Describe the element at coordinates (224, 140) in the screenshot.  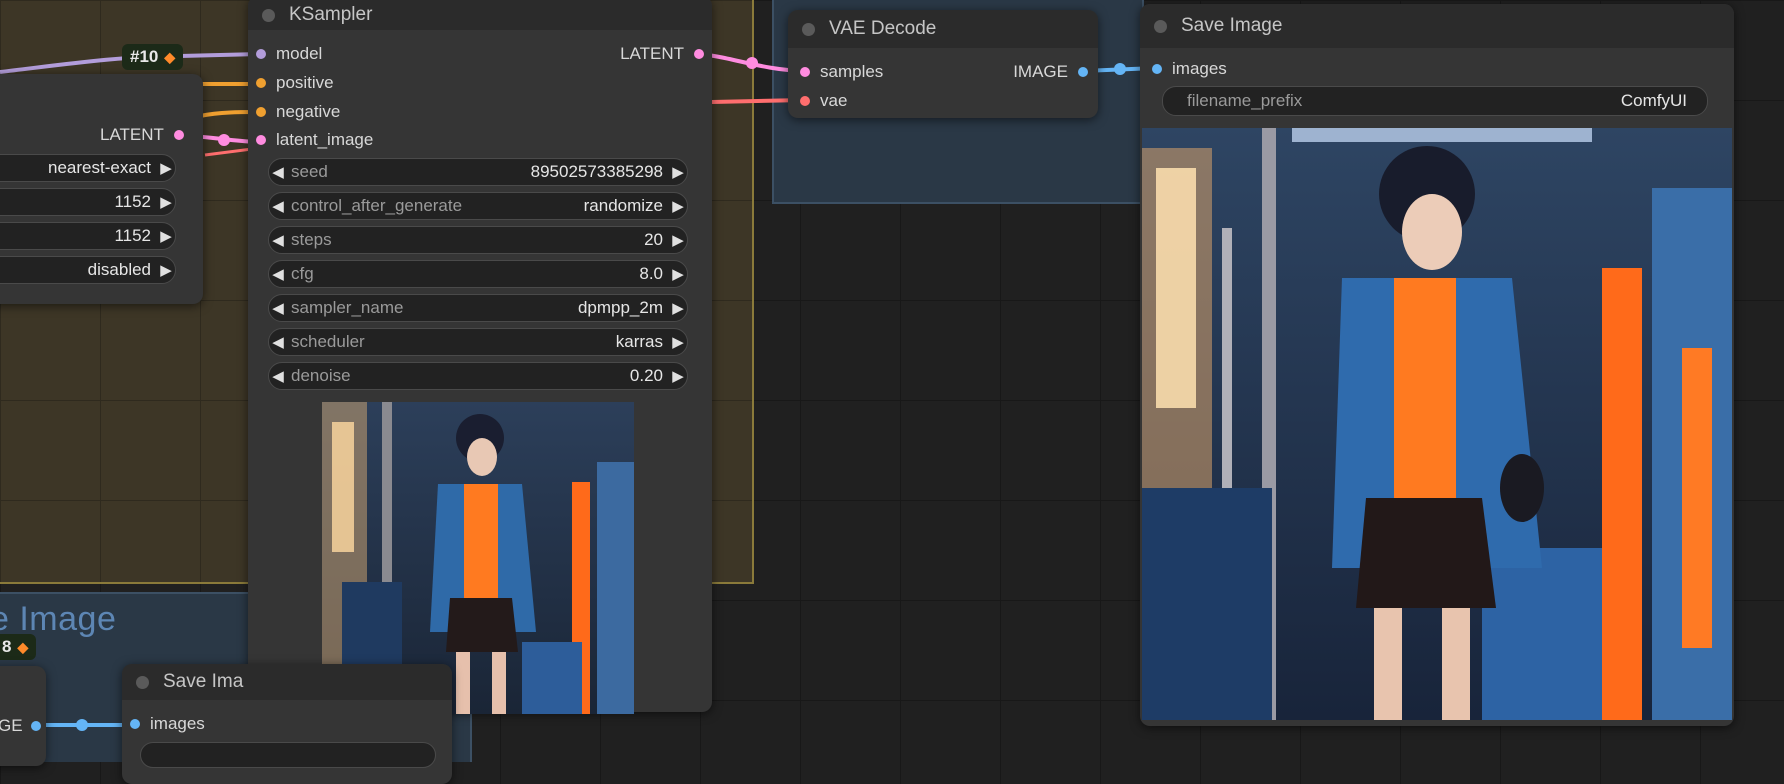
I see `wire-reroute` at that location.